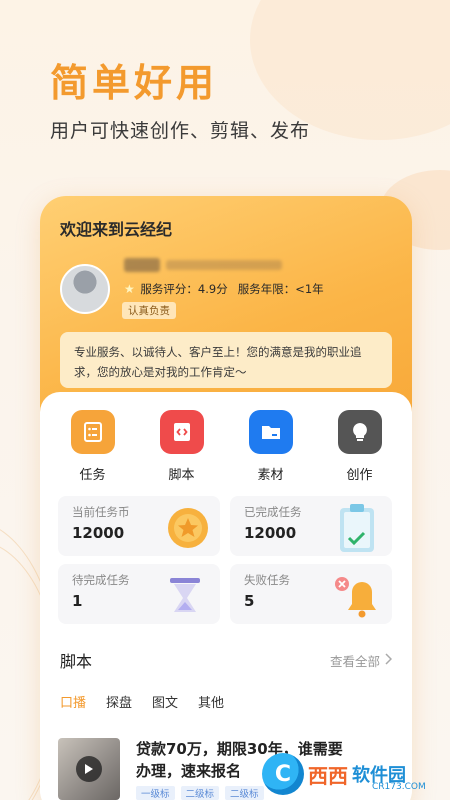  Describe the element at coordinates (355, 774) in the screenshot. I see `watermark: C 西西 软件园 CR173.COM` at that location.